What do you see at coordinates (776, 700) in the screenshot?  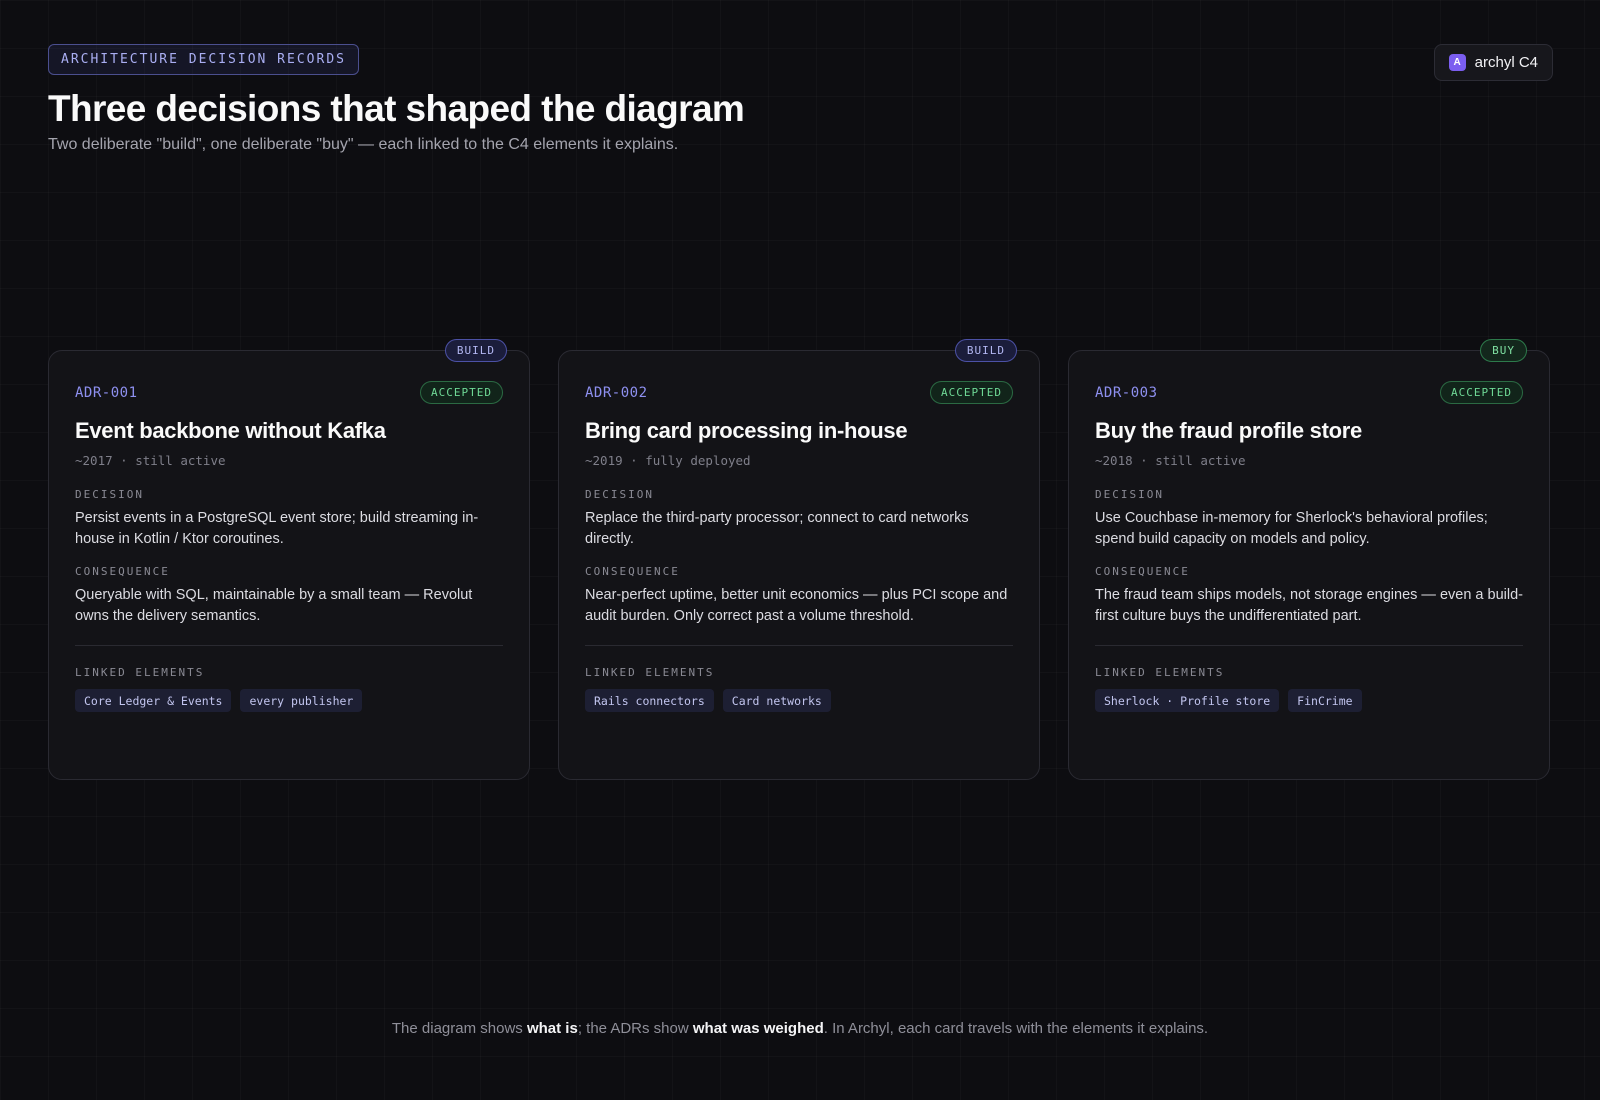 I see `linked-element-chip: Card networks` at bounding box center [776, 700].